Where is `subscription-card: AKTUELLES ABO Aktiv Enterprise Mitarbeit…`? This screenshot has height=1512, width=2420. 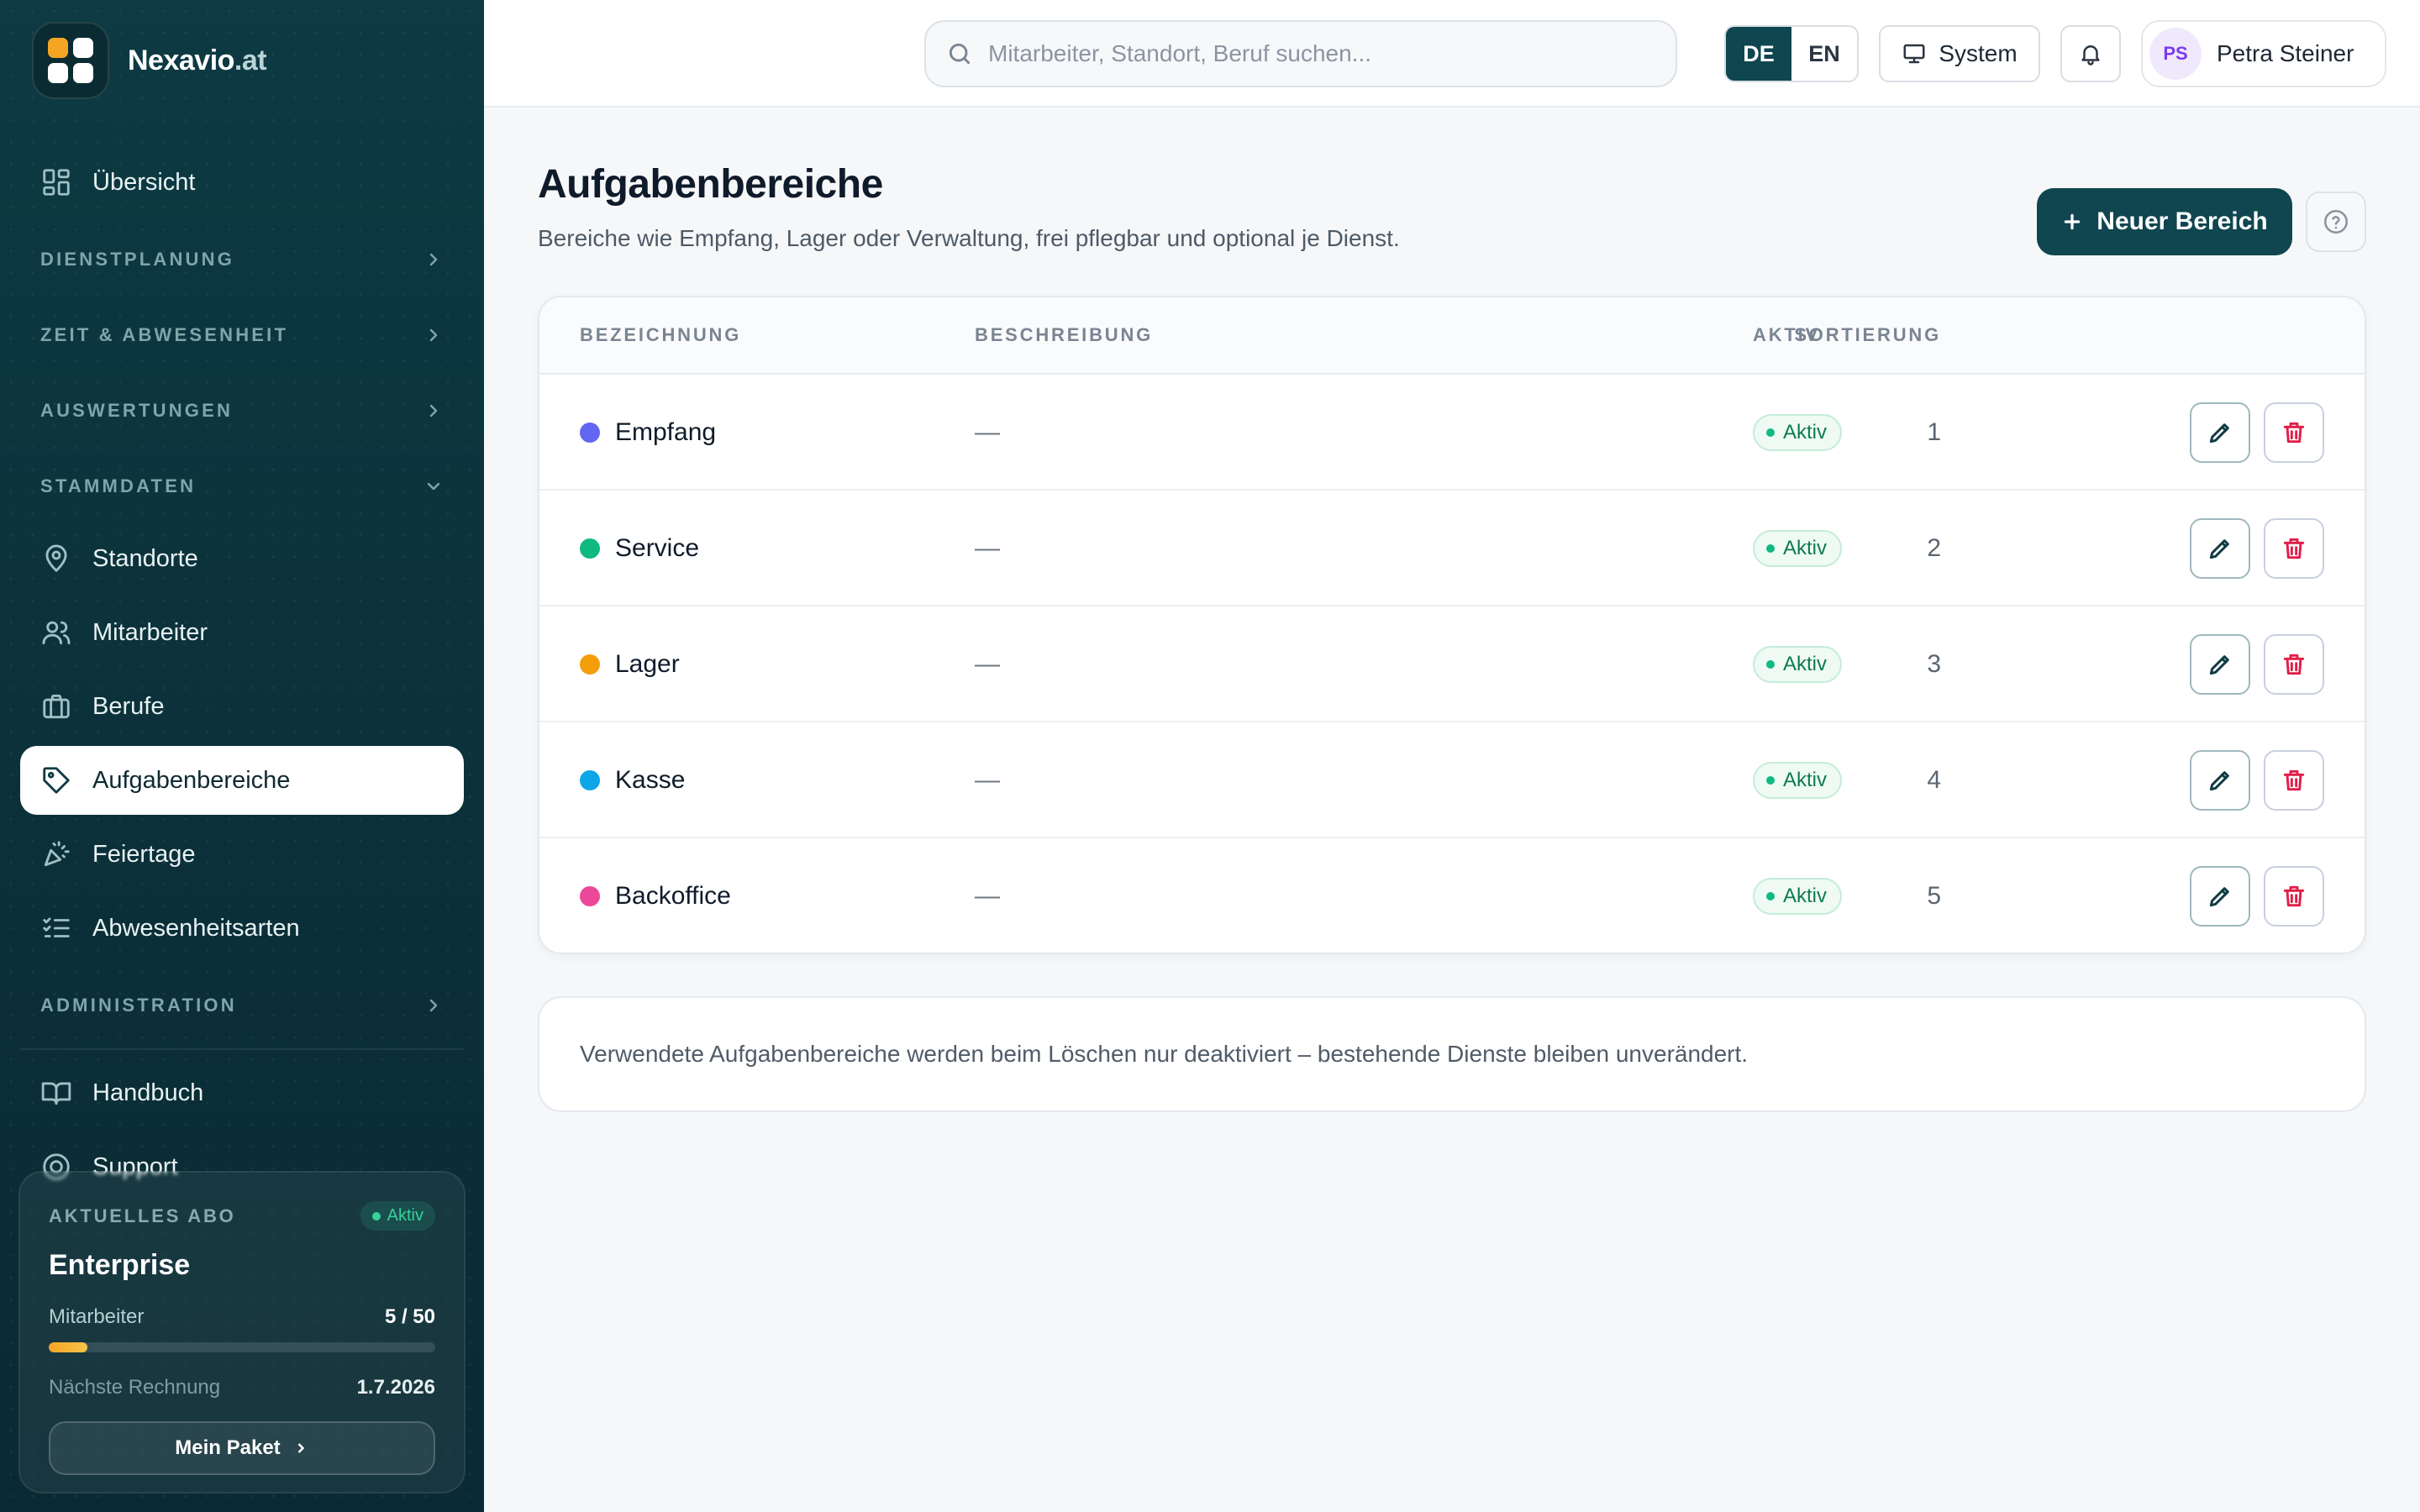
subscription-card: AKTUELLES ABO Aktiv Enterprise Mitarbeit… is located at coordinates (242, 1332).